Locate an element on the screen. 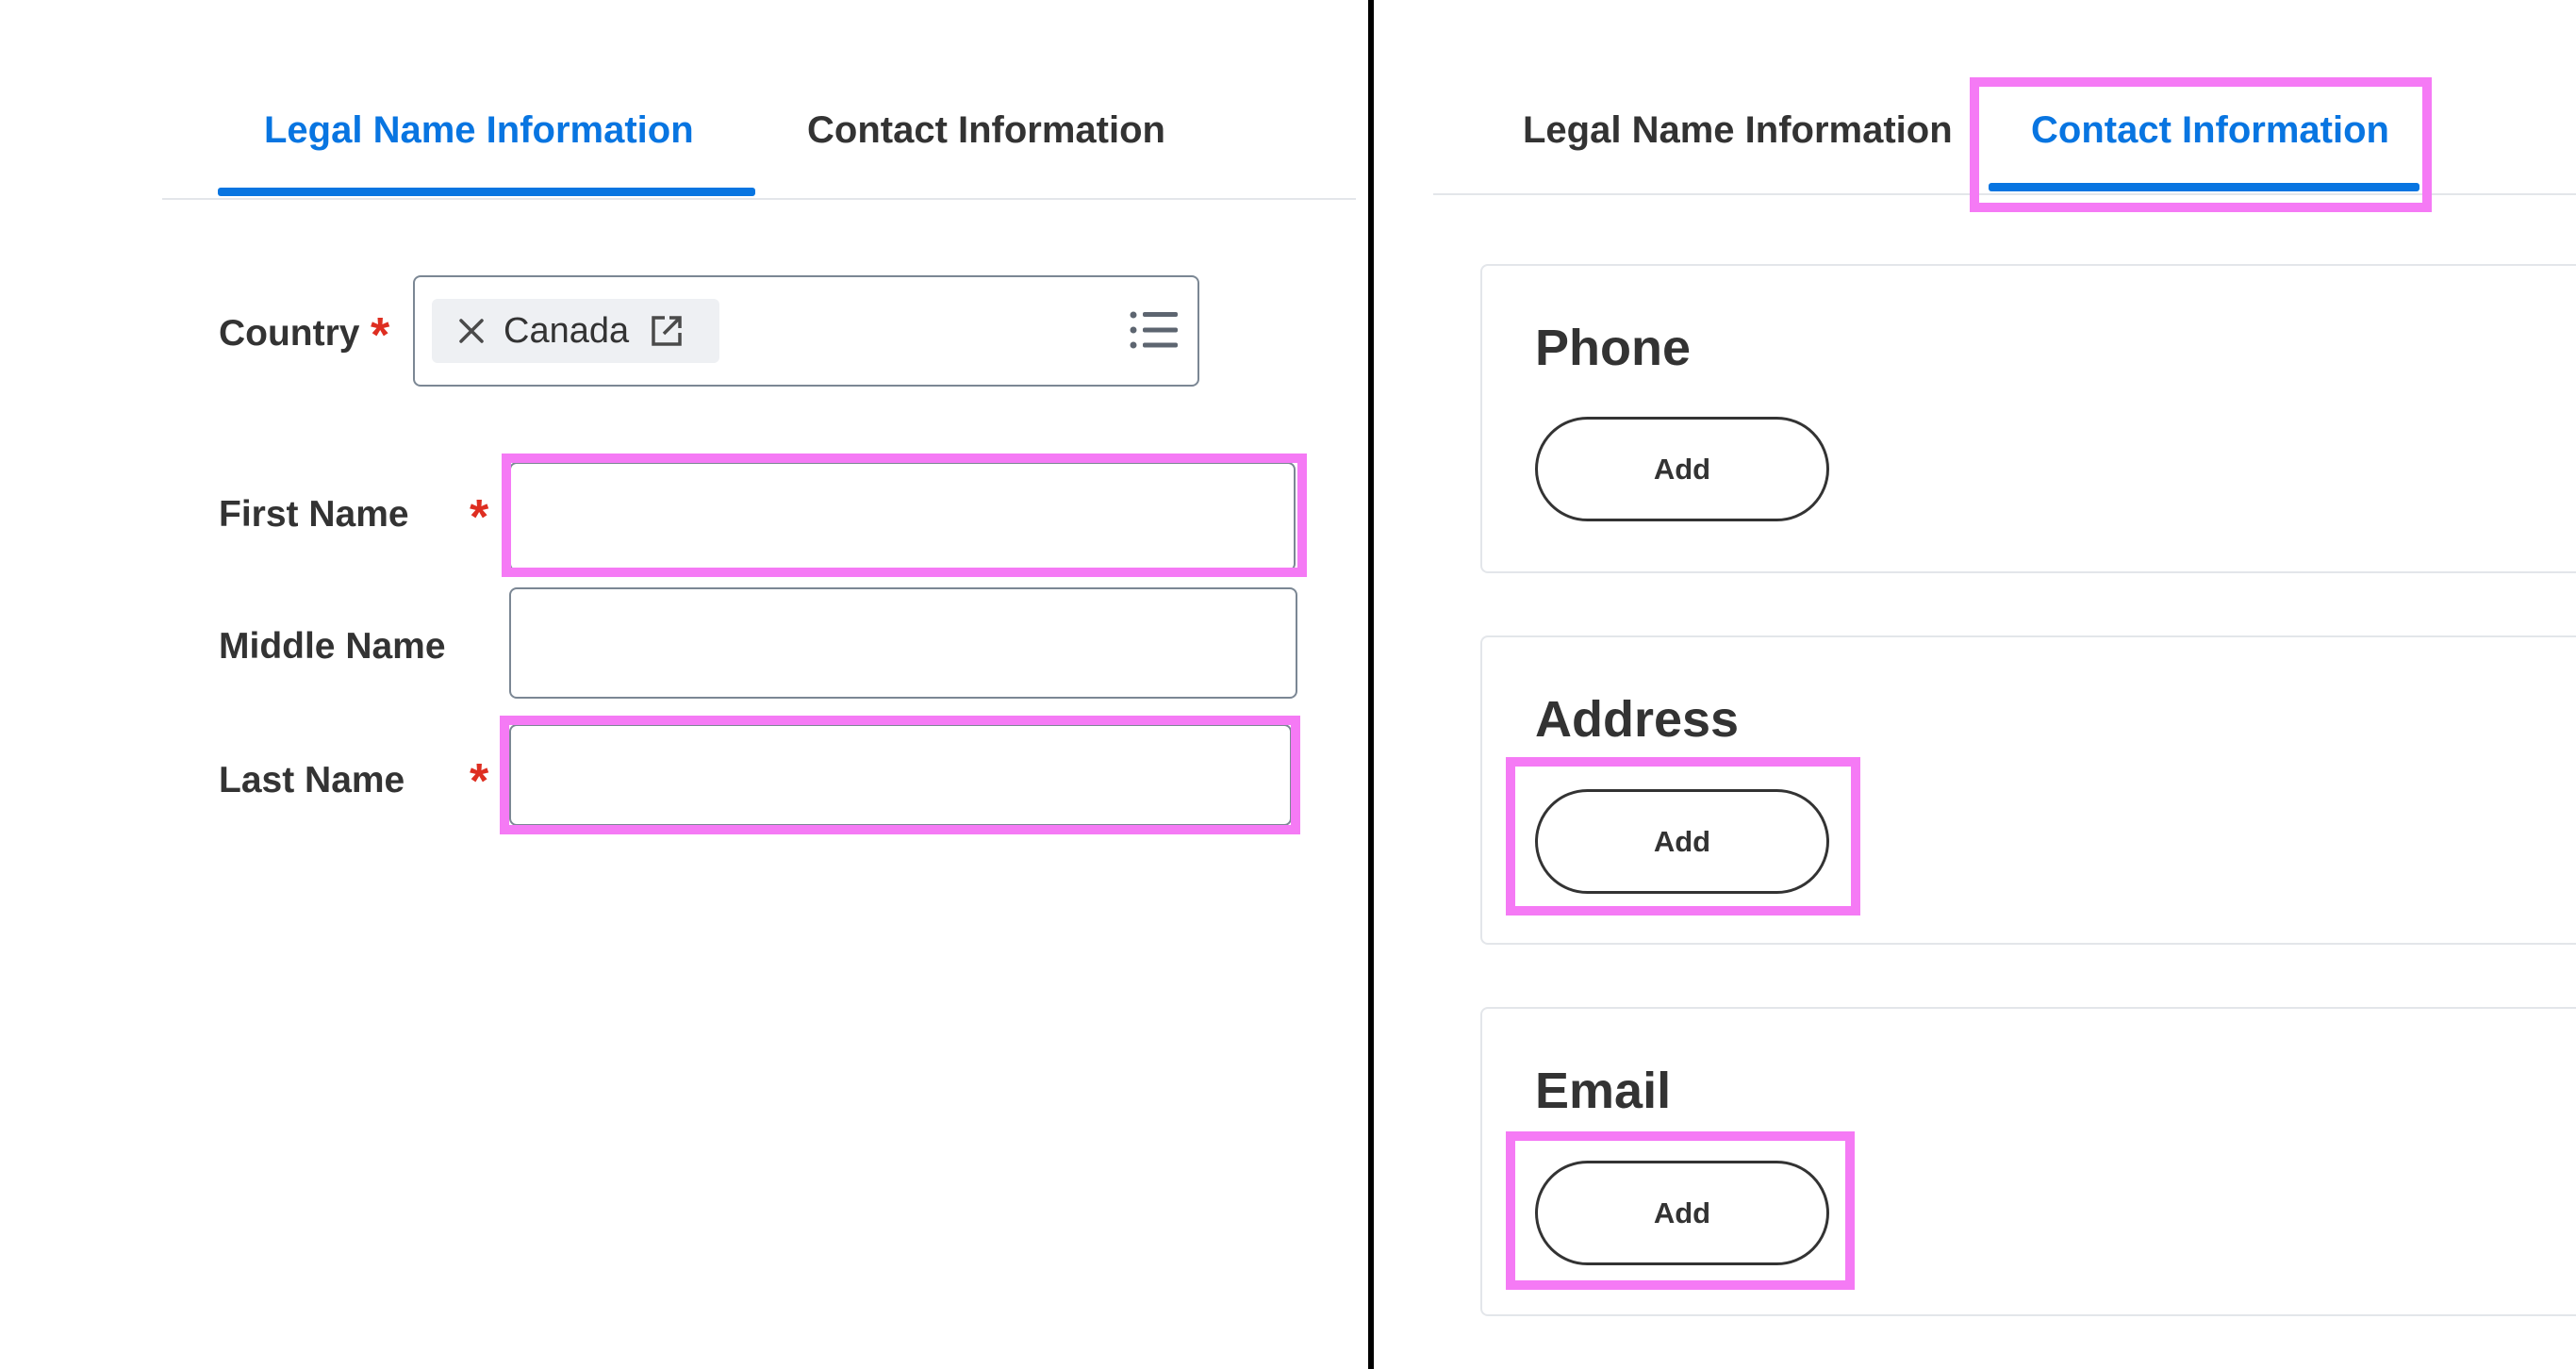 The height and width of the screenshot is (1369, 2576). selected-country-value: Canada is located at coordinates (567, 331).